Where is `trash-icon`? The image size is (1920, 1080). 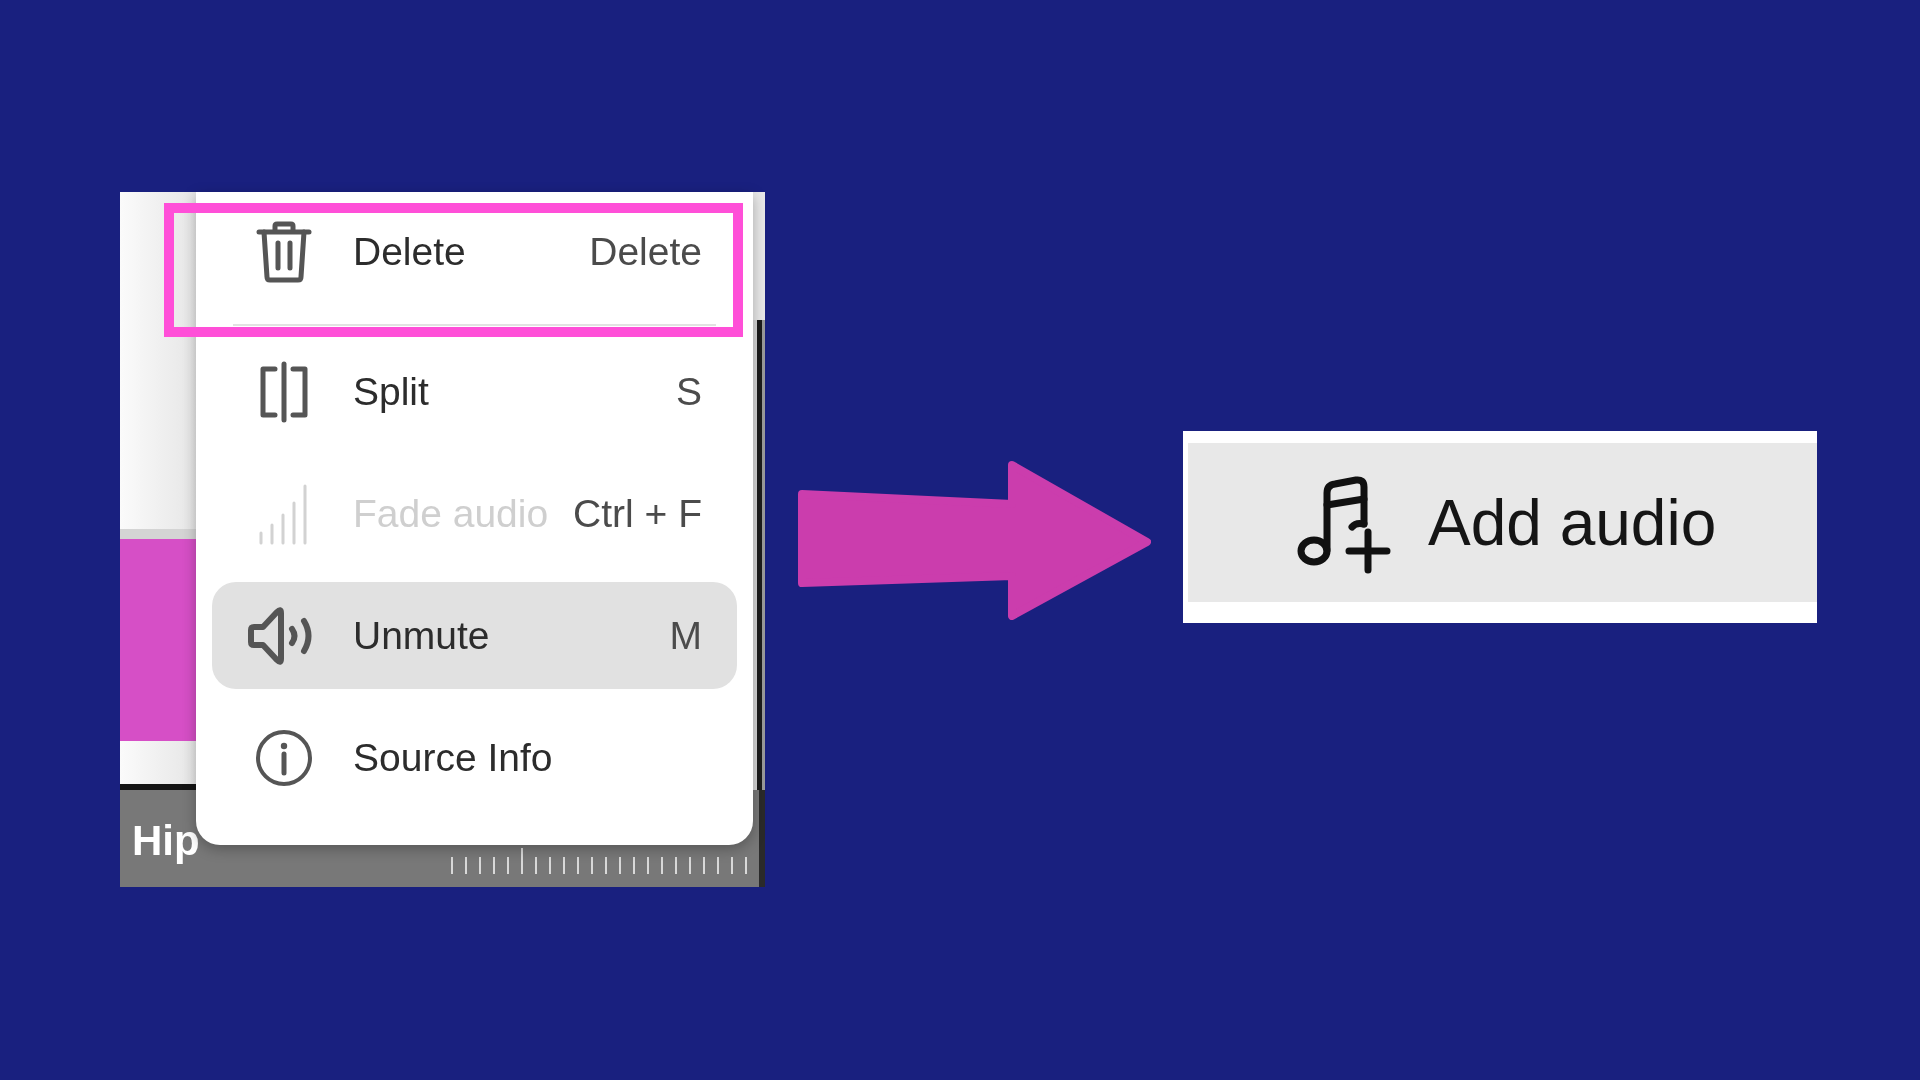 trash-icon is located at coordinates (284, 251).